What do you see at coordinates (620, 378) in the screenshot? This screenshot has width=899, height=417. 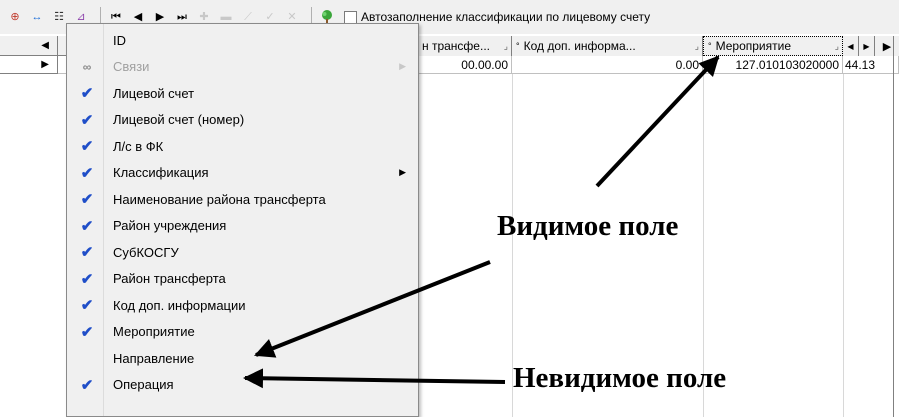 I see `annotation-invisible-field: Невидимое поле` at bounding box center [620, 378].